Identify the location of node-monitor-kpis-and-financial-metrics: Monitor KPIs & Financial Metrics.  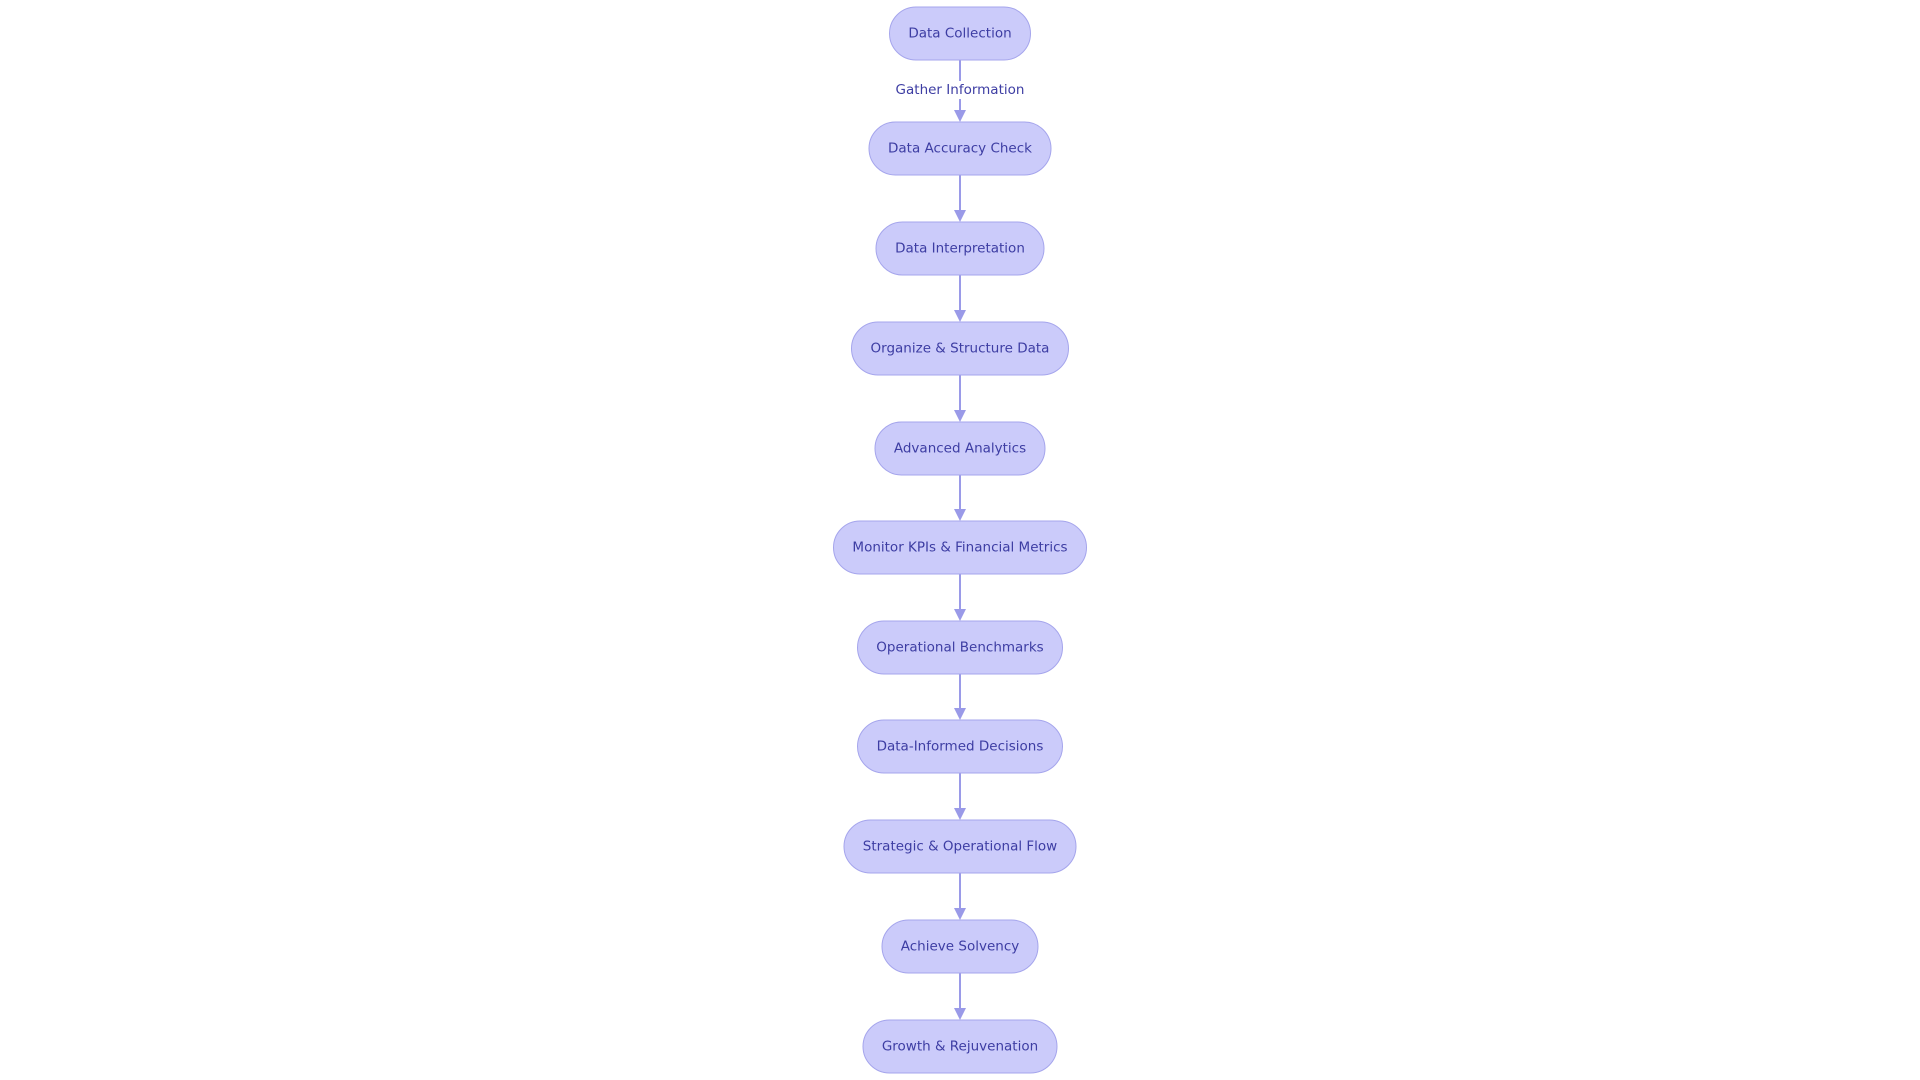
(960, 547).